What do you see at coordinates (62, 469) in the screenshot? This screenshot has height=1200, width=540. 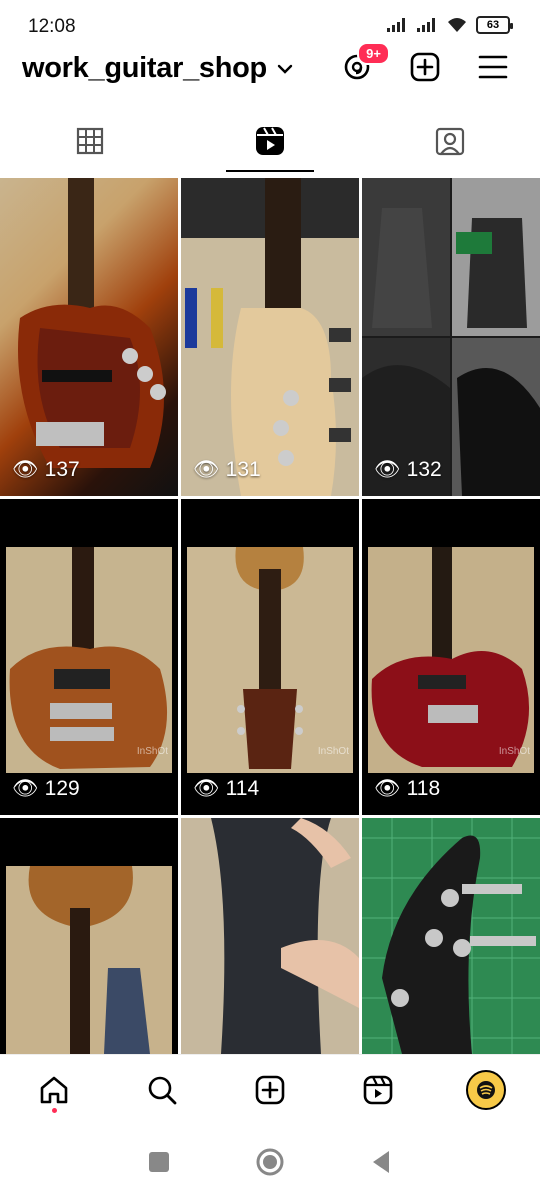 I see `view-count-value: 137` at bounding box center [62, 469].